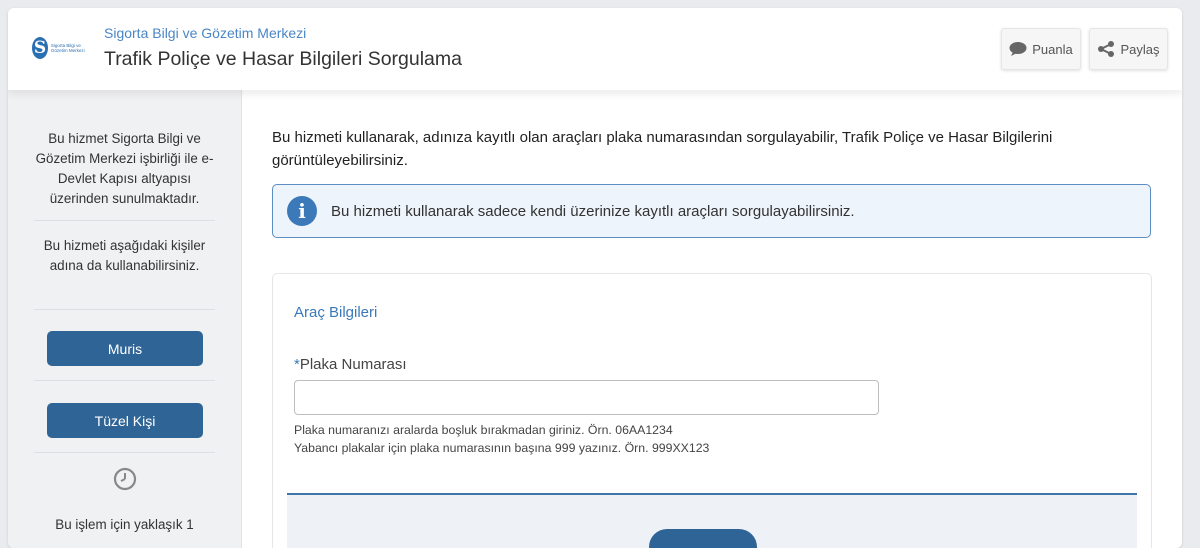  I want to click on plate-label-text: Plaka Numarası, so click(353, 364).